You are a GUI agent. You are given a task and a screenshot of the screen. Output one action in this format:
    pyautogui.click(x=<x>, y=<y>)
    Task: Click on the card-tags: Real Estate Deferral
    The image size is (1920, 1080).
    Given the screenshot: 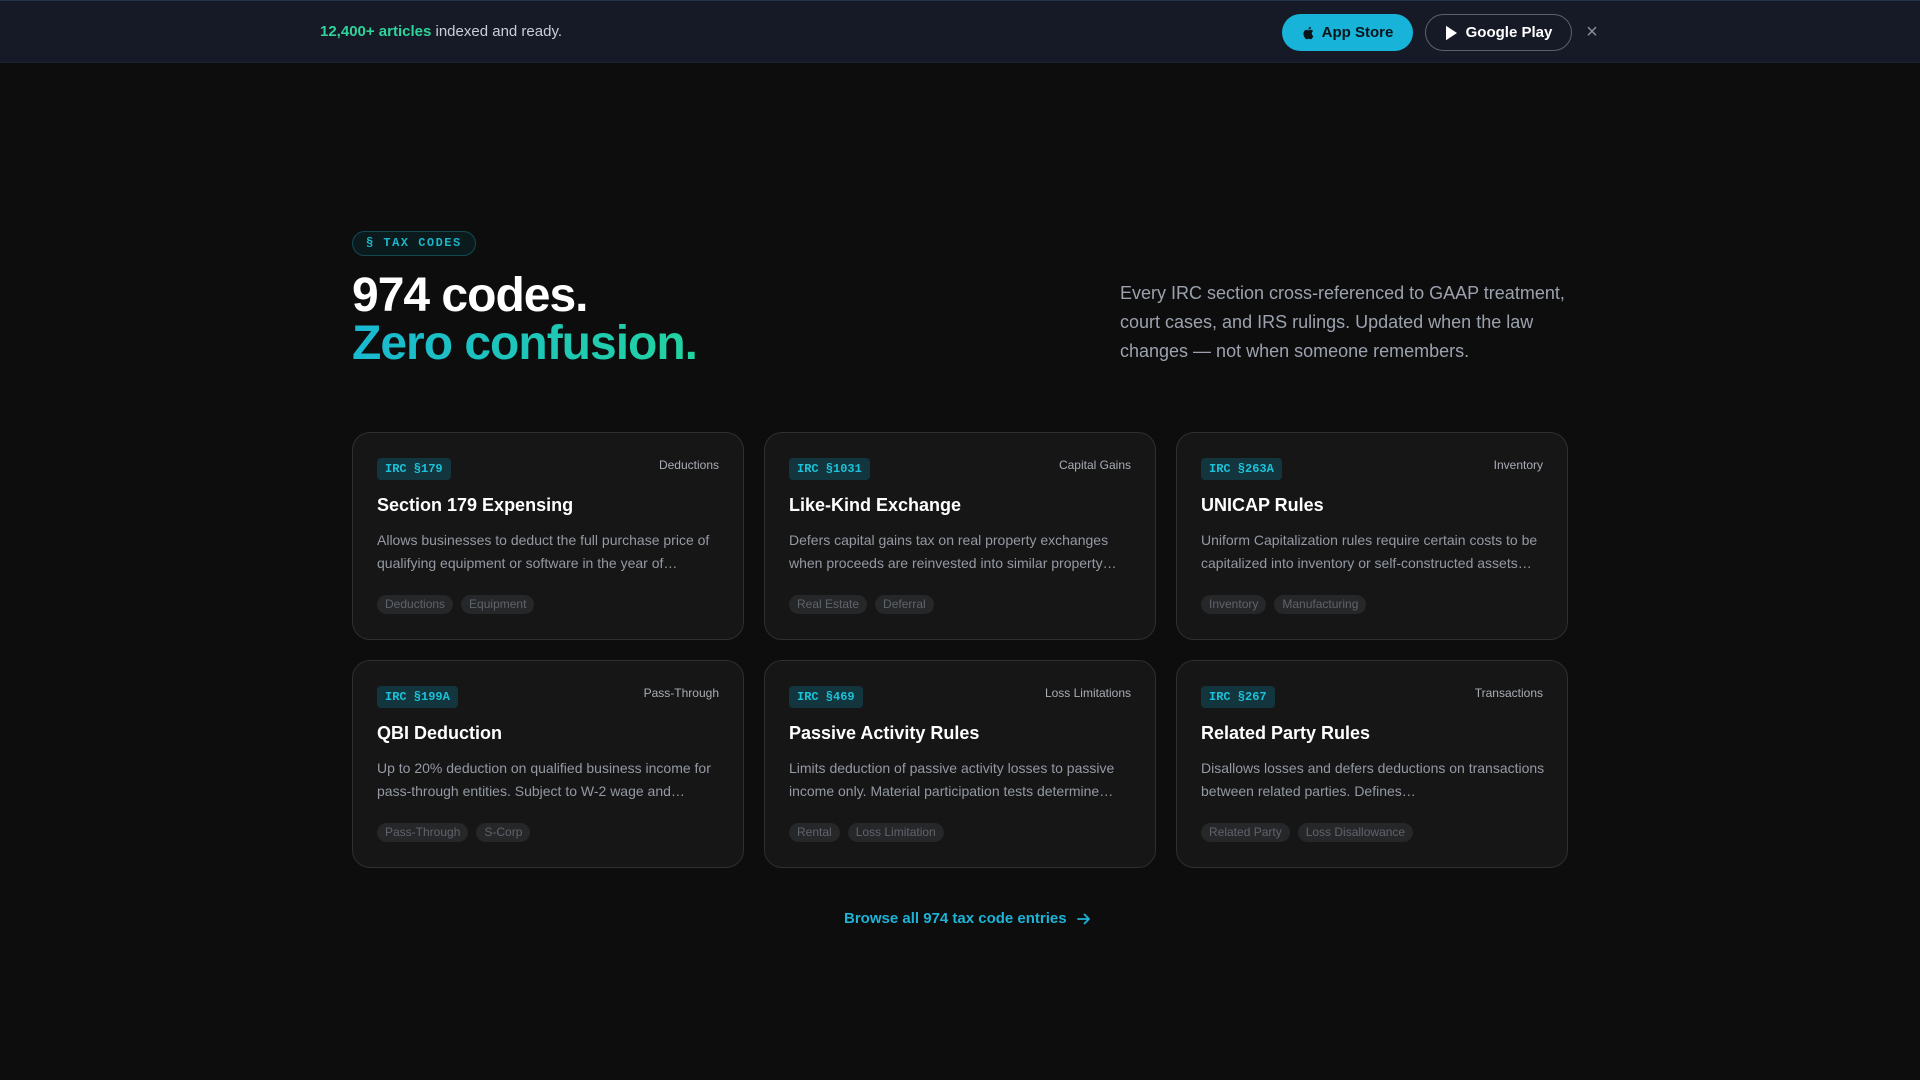 What is the action you would take?
    pyautogui.click(x=861, y=604)
    